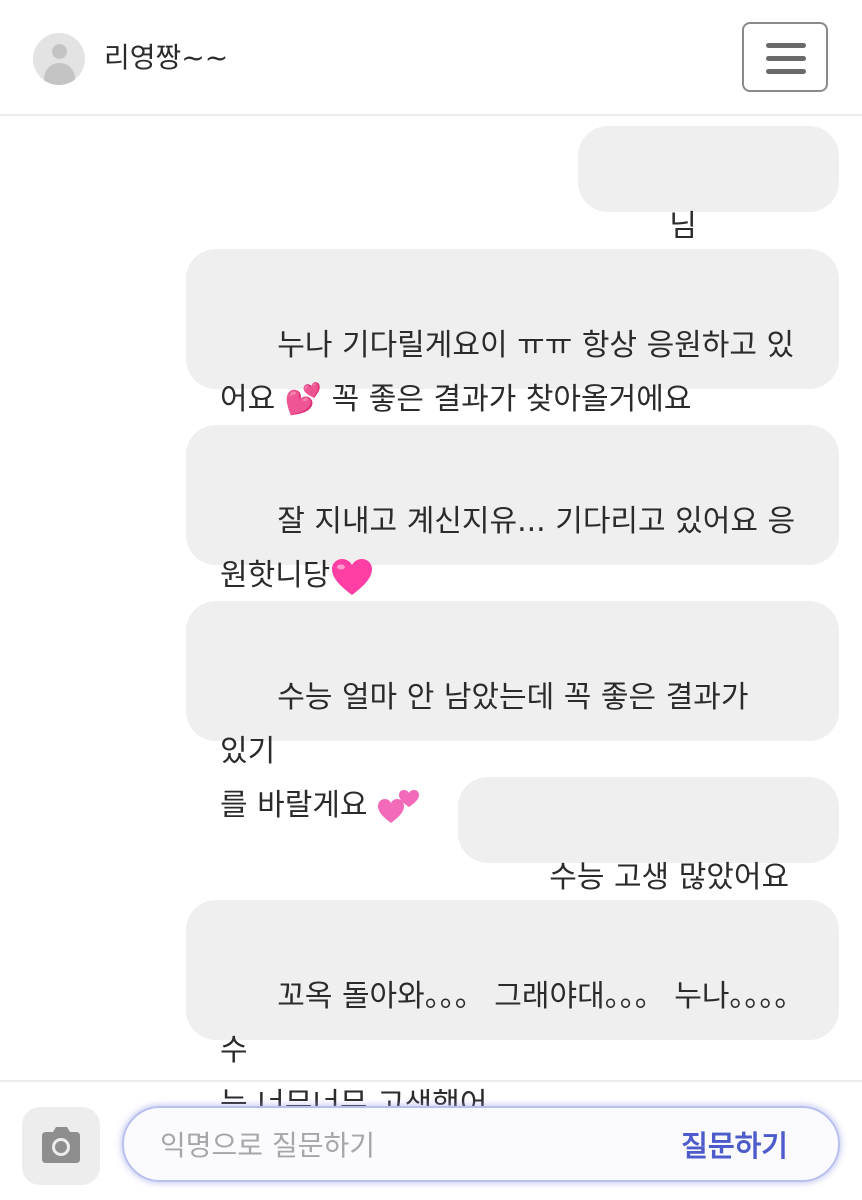  I want to click on message-bubble: 수능 얼마 안 남았는데 꼭 좋은 결과가 있기 를 바랄게요, so click(512, 712).